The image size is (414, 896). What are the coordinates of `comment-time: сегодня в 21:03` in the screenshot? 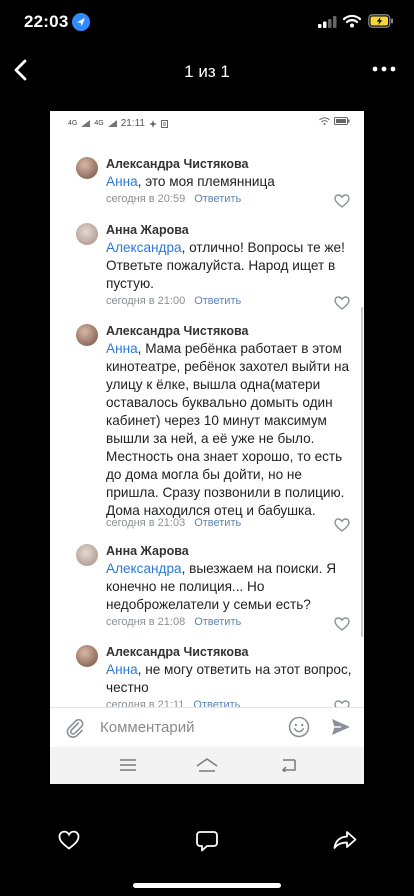 It's located at (146, 523).